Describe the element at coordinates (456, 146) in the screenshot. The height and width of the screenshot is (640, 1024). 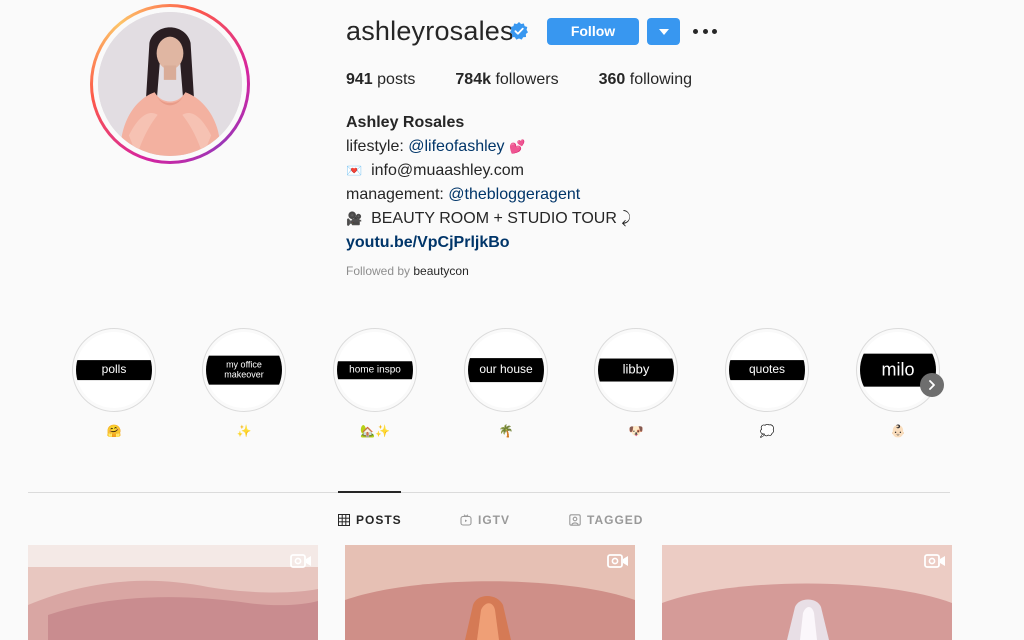
I see `lifestyle-account-link: @lifeofashley` at that location.